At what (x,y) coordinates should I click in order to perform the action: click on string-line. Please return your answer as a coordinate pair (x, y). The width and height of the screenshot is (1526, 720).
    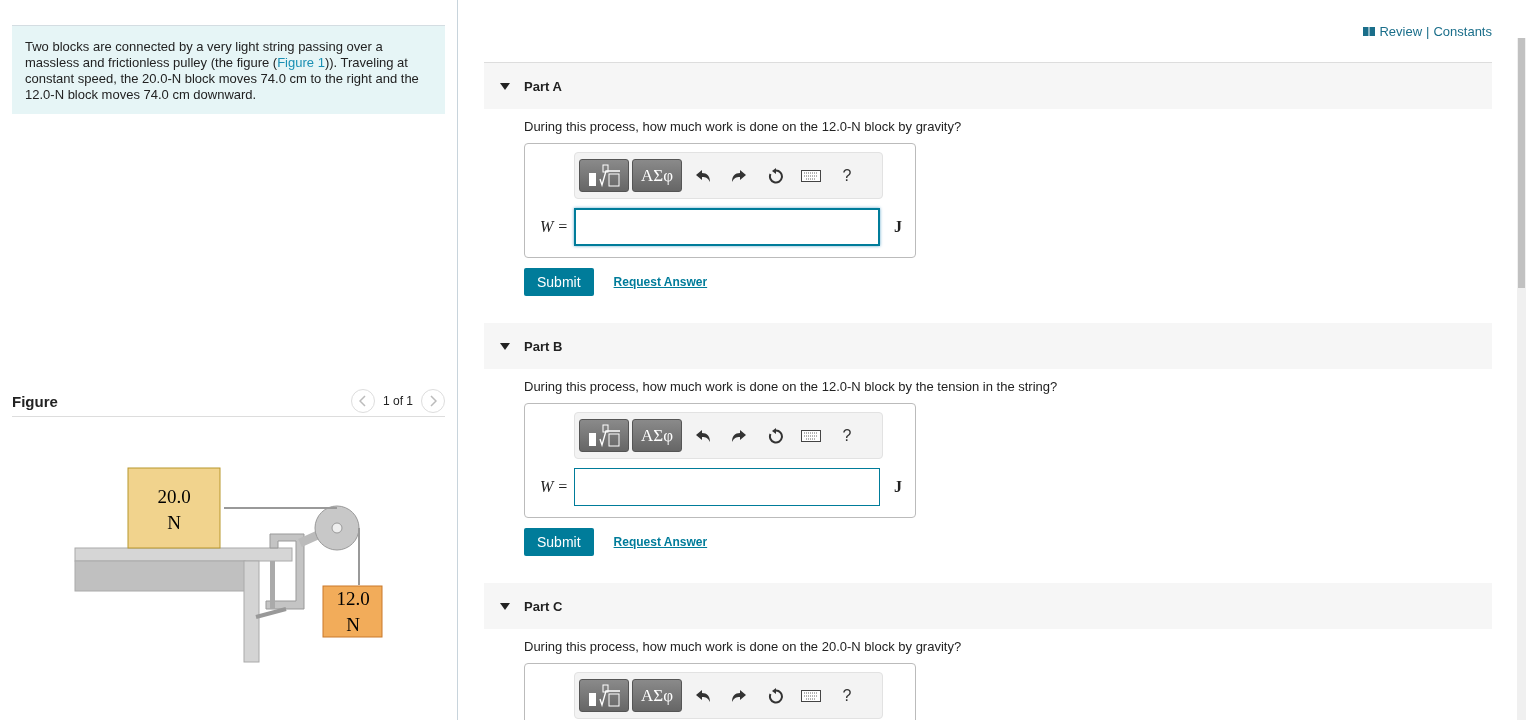
    Looking at the image, I should click on (359, 556).